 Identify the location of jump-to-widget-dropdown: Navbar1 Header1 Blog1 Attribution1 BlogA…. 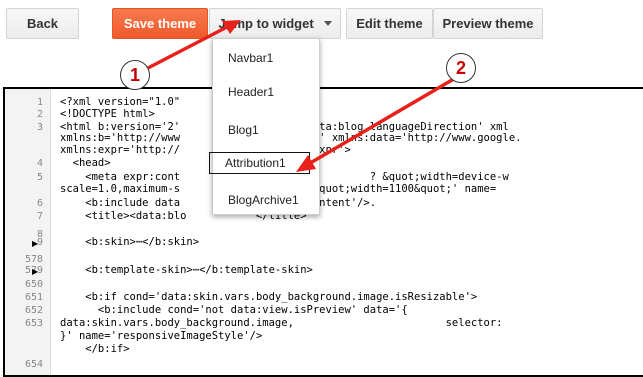
(264, 126).